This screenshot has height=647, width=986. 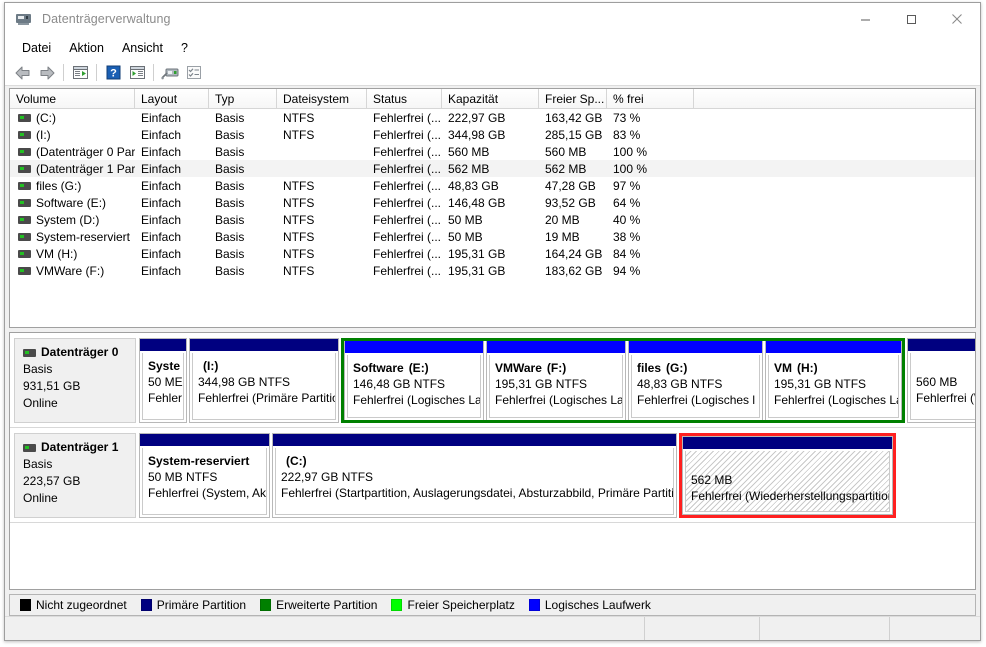 I want to click on menu-item-datei: Datei, so click(x=36, y=48).